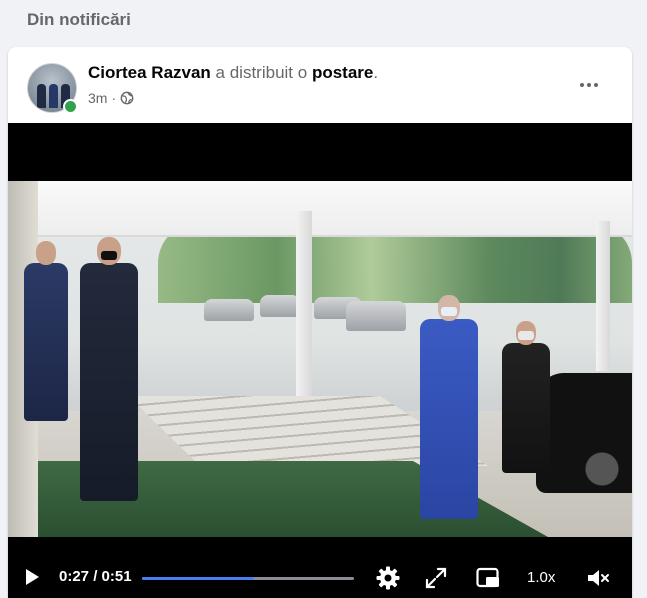 The image size is (647, 598). I want to click on host-figure, so click(109, 369).